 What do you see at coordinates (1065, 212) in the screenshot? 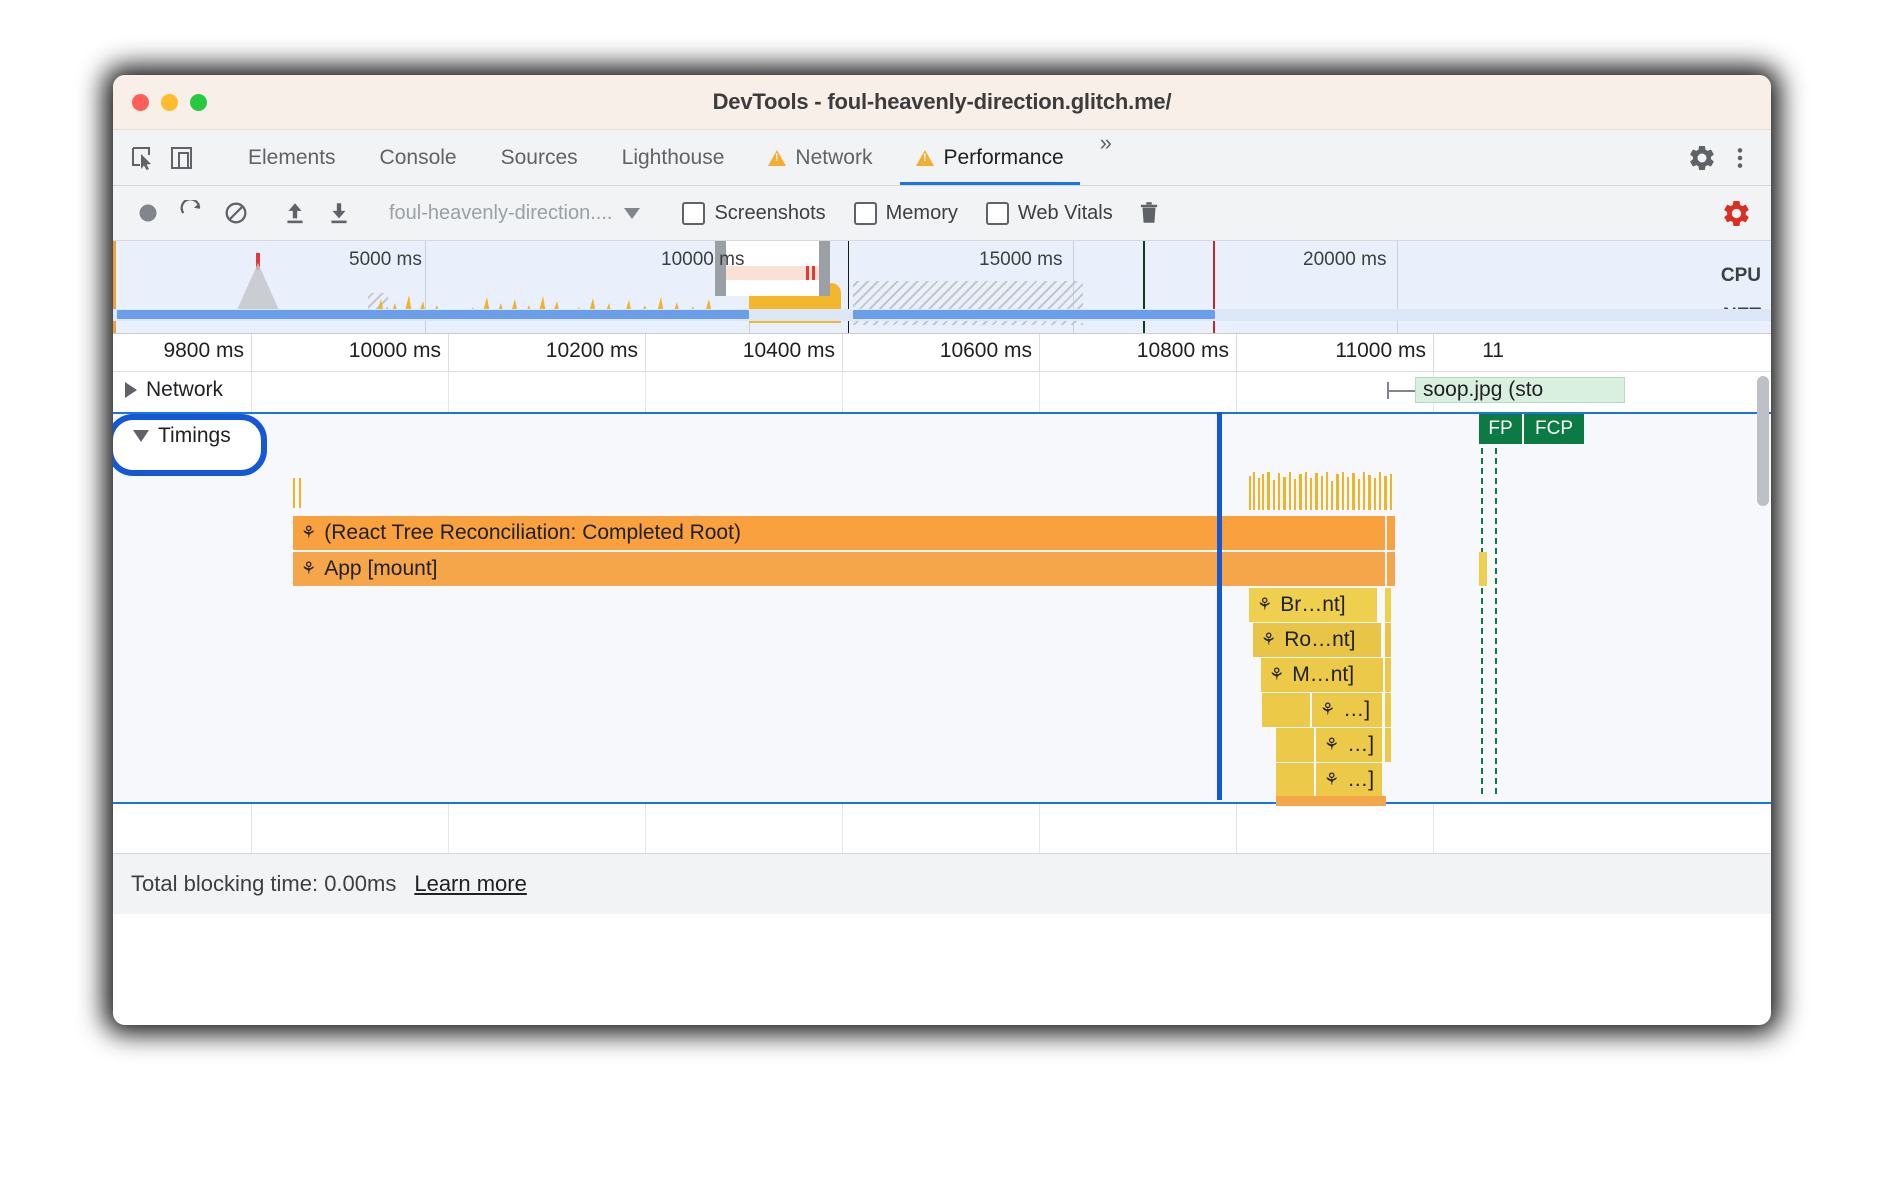
I see `web-vitals-label: Web Vitals` at bounding box center [1065, 212].